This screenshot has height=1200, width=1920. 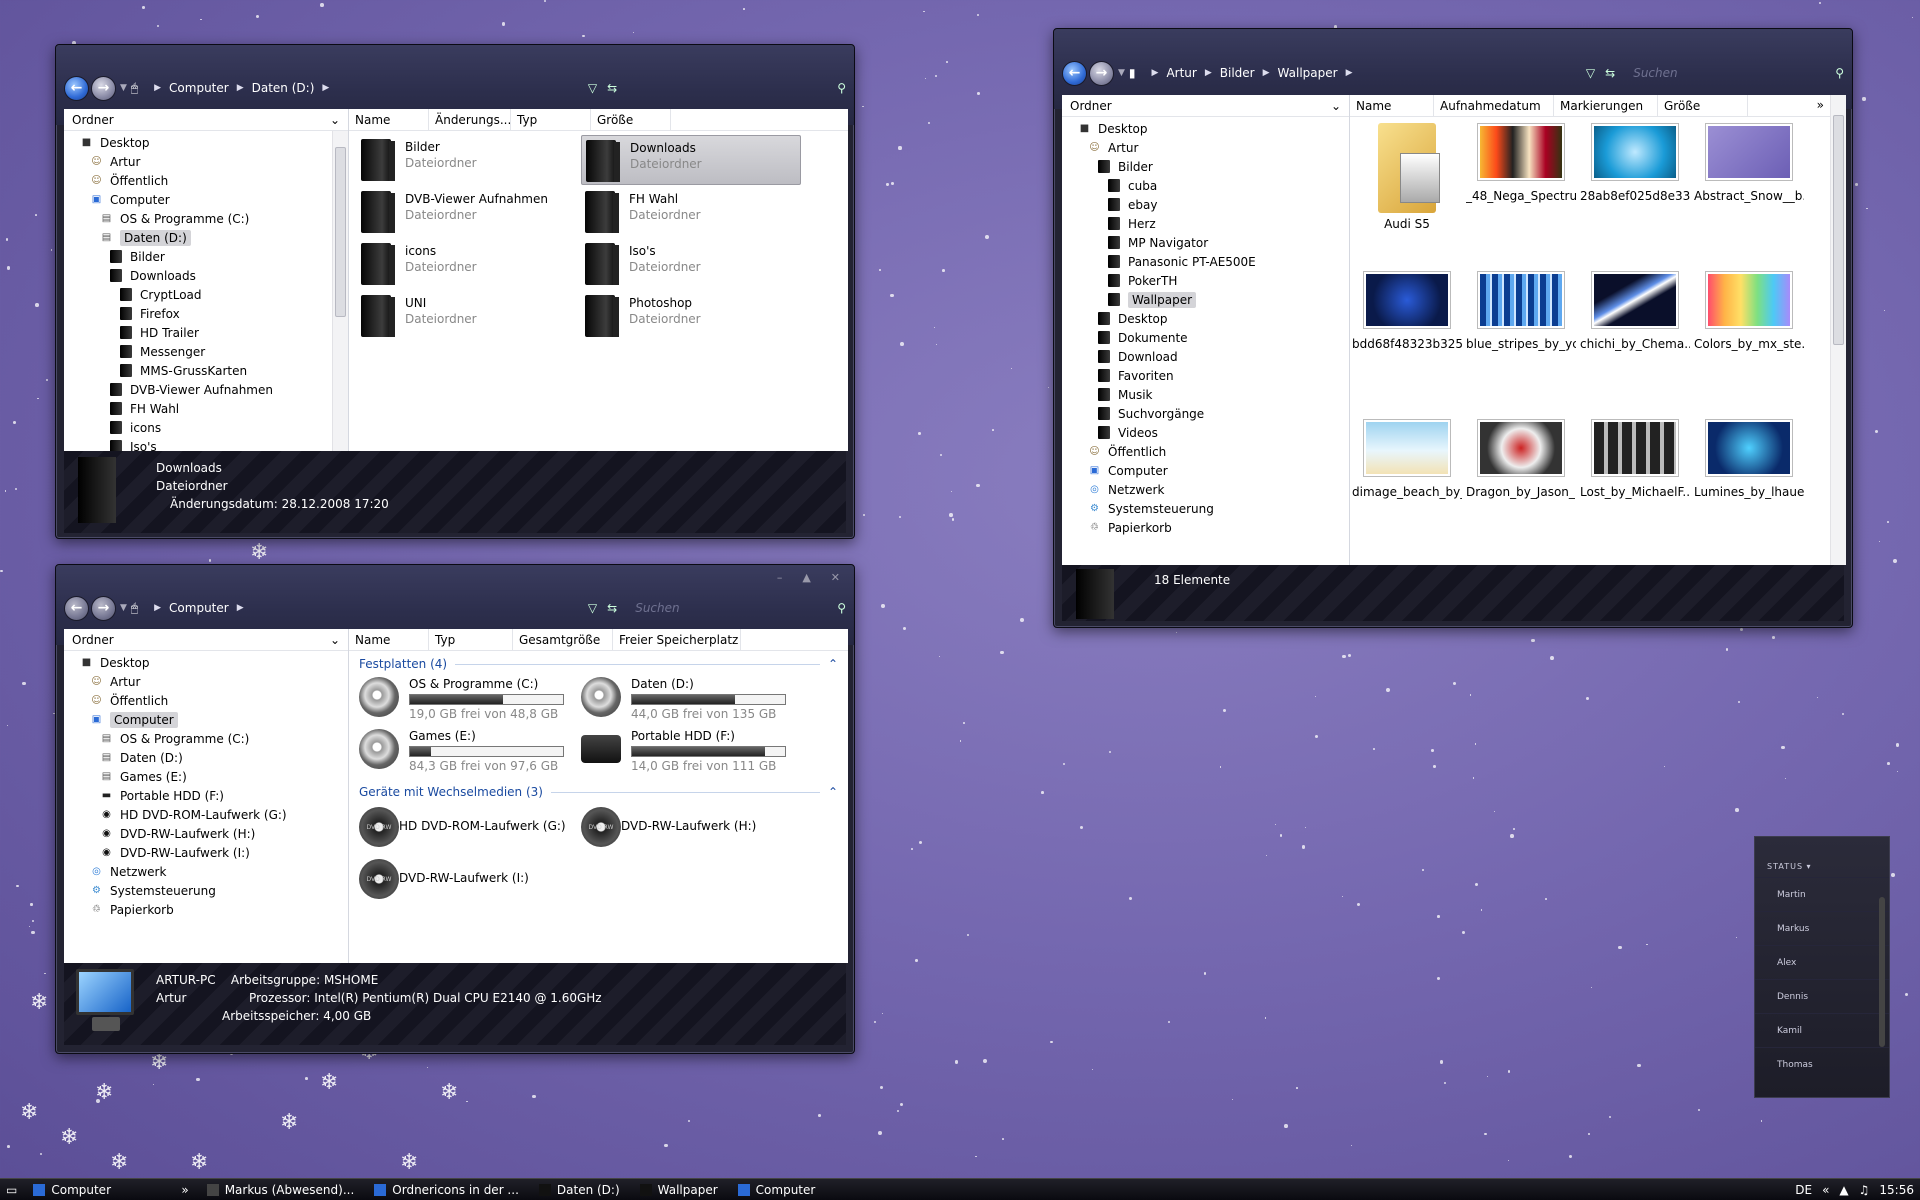 I want to click on contact-item: Markus, so click(x=1822, y=928).